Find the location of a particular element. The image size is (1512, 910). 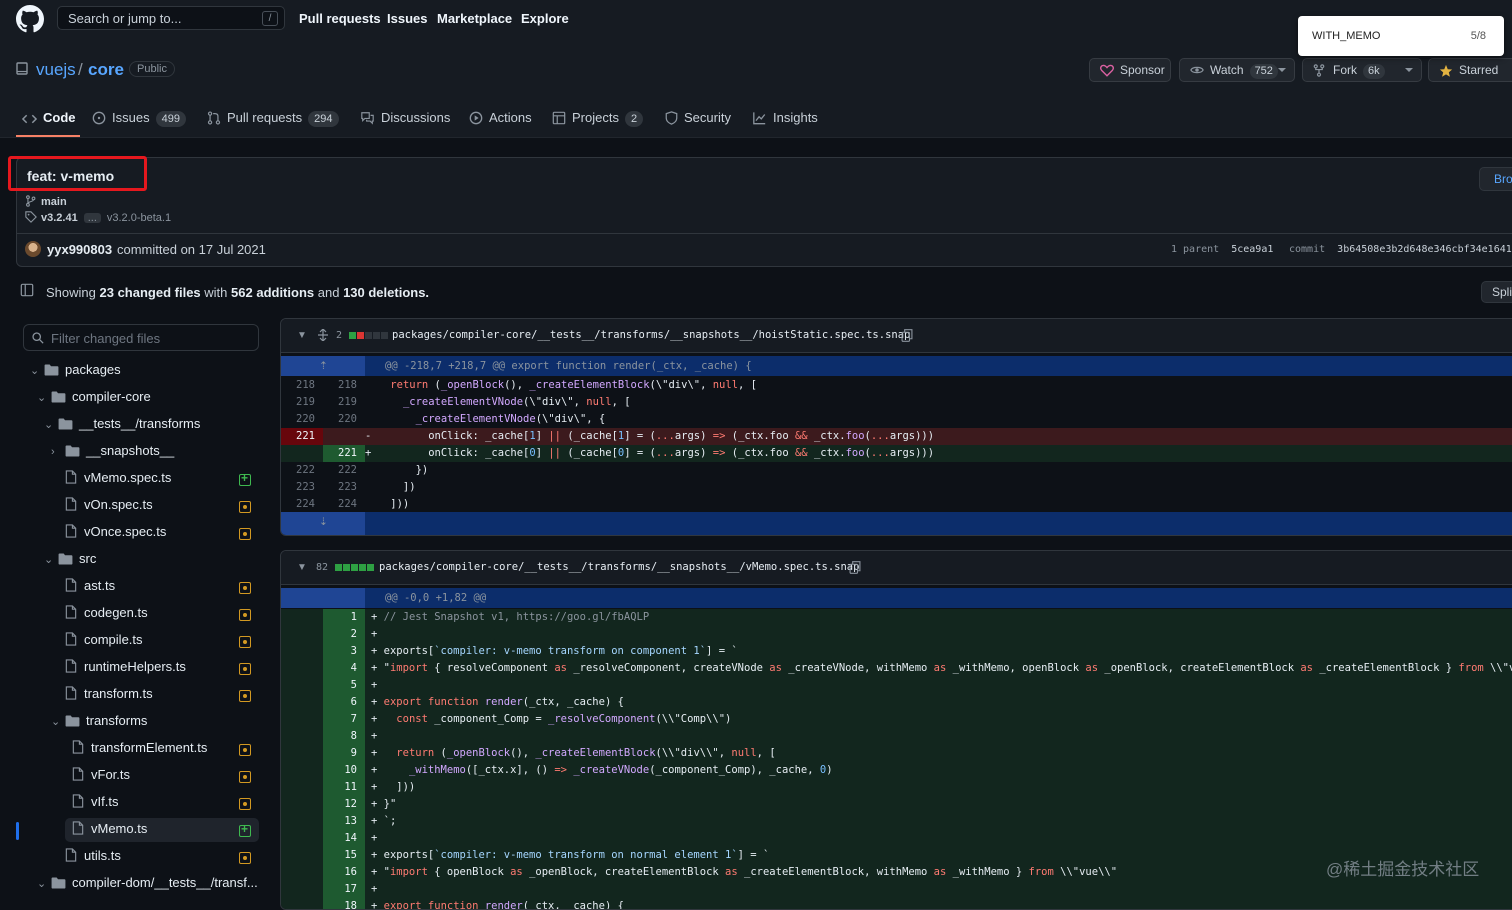

tab-insights: Insights is located at coordinates (785, 117).